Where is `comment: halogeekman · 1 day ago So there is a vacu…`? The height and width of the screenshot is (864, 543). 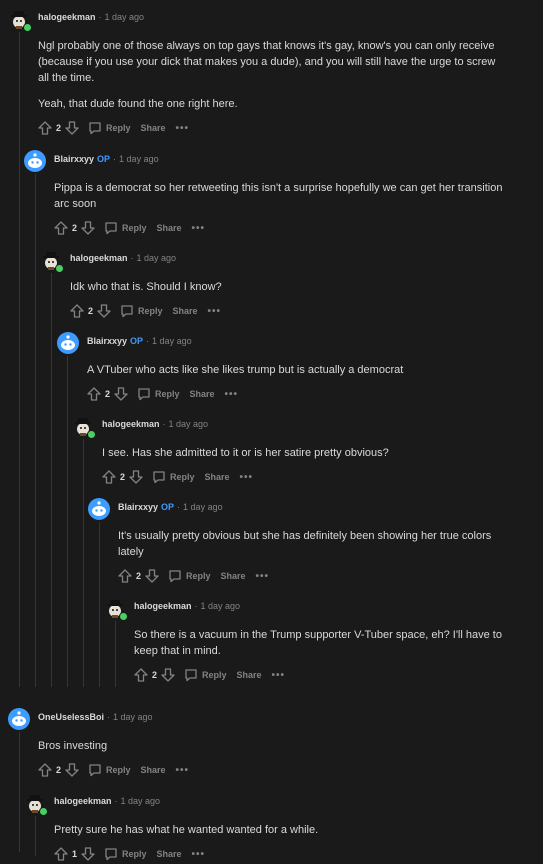 comment: halogeekman · 1 day ago So there is a vacu… is located at coordinates (304, 641).